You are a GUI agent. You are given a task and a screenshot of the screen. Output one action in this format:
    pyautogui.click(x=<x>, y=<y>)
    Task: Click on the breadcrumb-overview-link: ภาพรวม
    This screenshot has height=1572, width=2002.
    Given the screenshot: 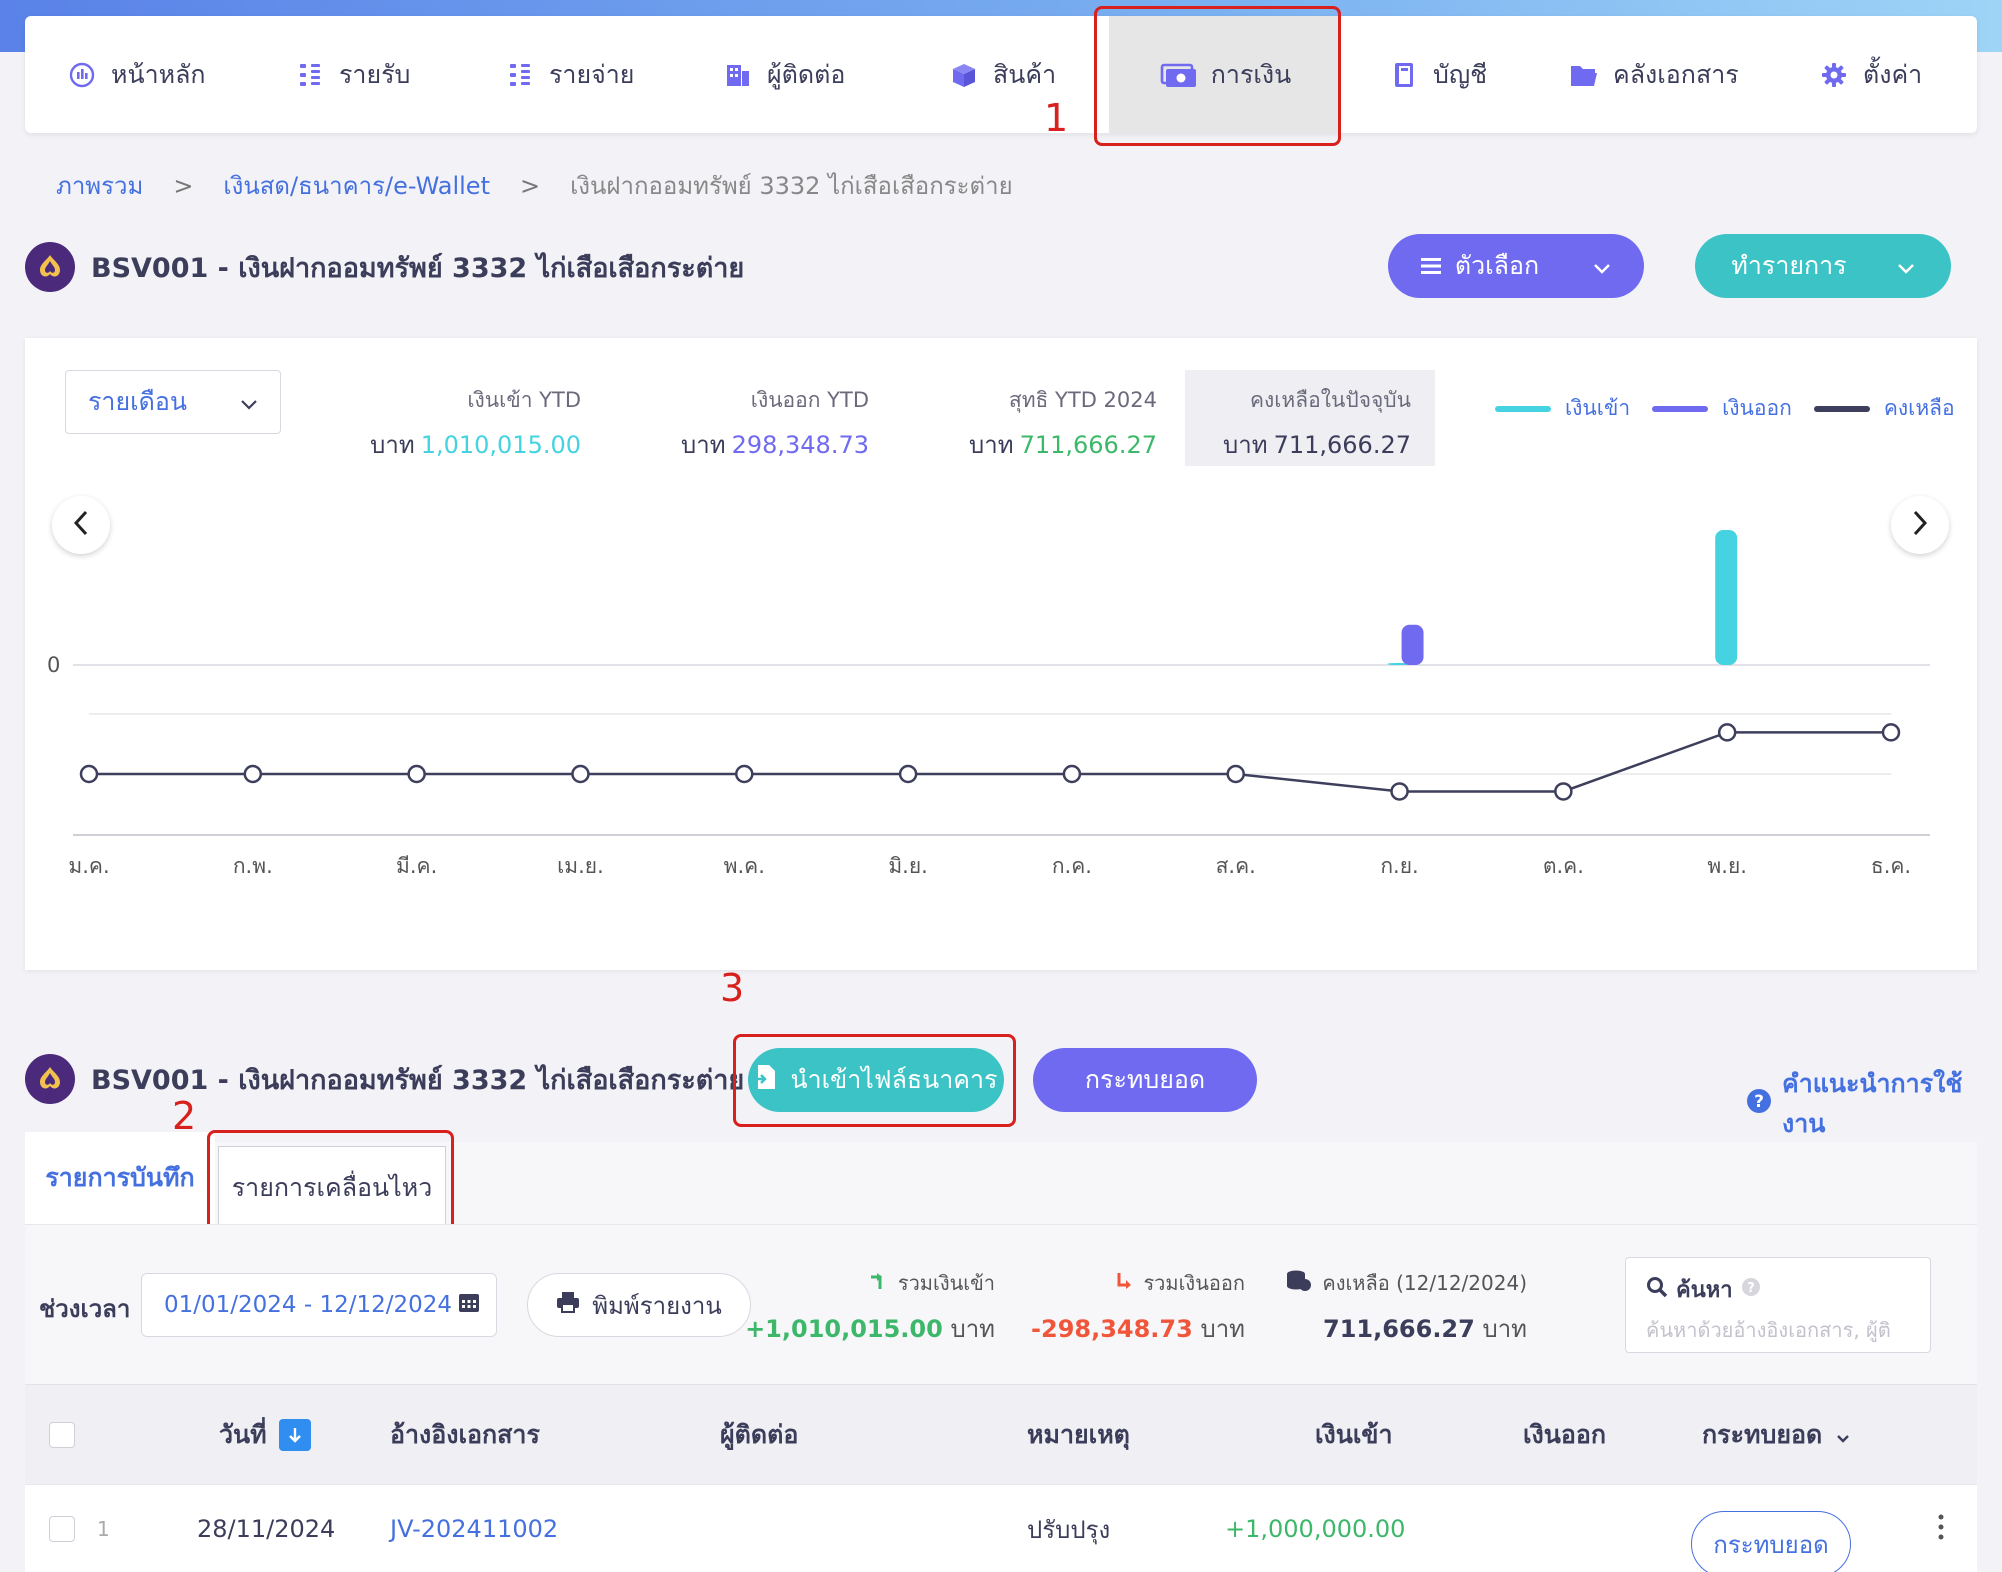 What is the action you would take?
    pyautogui.click(x=99, y=185)
    